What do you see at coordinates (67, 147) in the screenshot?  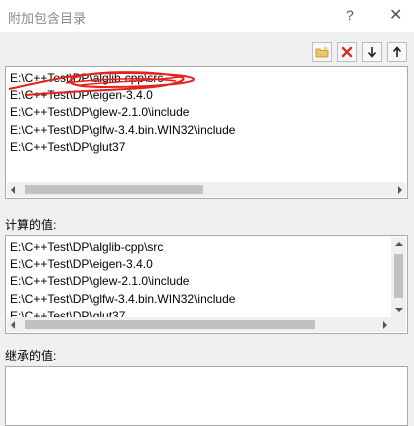 I see `list-item: E:\C++Test\DP\glut37` at bounding box center [67, 147].